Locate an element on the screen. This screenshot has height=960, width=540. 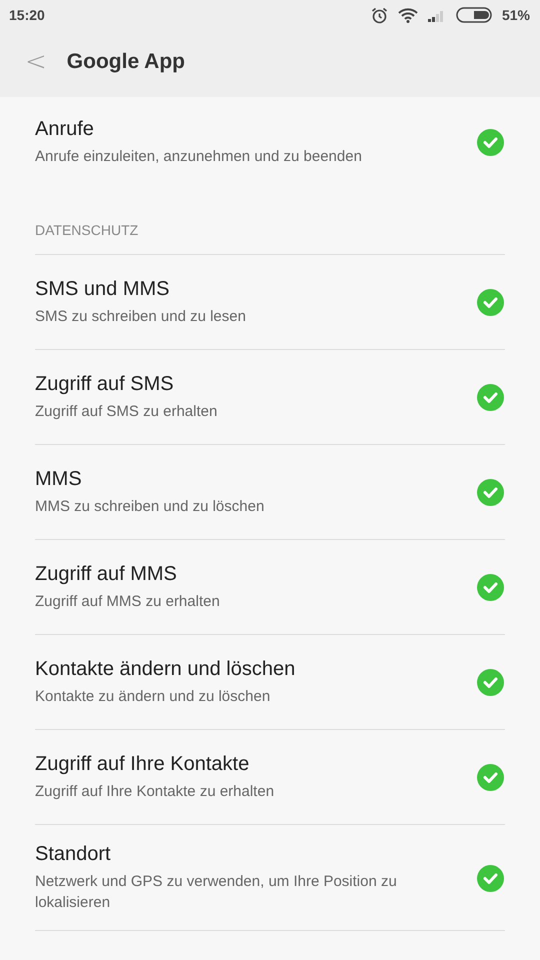
permission-description: Netzwerk und GPS zu verwenden, um Ihre Position zu lokalisieren is located at coordinates (216, 892).